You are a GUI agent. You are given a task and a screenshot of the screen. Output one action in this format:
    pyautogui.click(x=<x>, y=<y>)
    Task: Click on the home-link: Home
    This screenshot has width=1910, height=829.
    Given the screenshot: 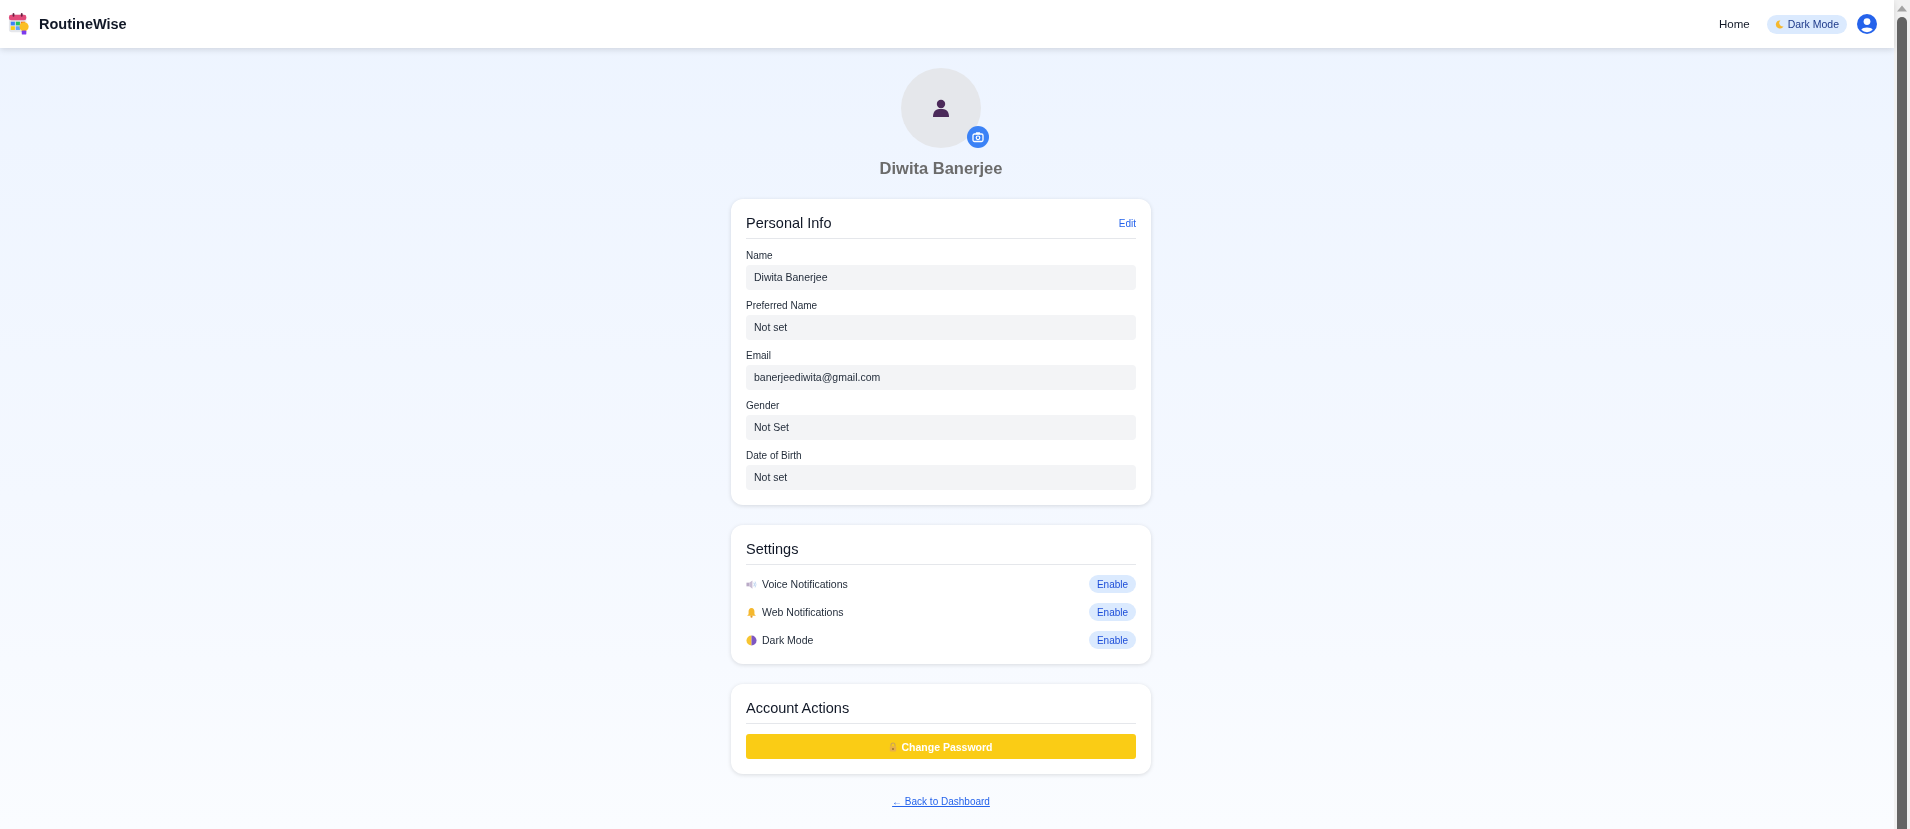 What is the action you would take?
    pyautogui.click(x=1734, y=24)
    